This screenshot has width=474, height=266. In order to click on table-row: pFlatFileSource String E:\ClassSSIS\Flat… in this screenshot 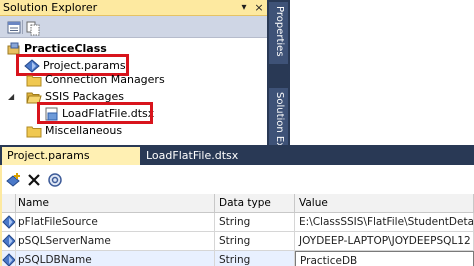, I will do `click(238, 222)`.